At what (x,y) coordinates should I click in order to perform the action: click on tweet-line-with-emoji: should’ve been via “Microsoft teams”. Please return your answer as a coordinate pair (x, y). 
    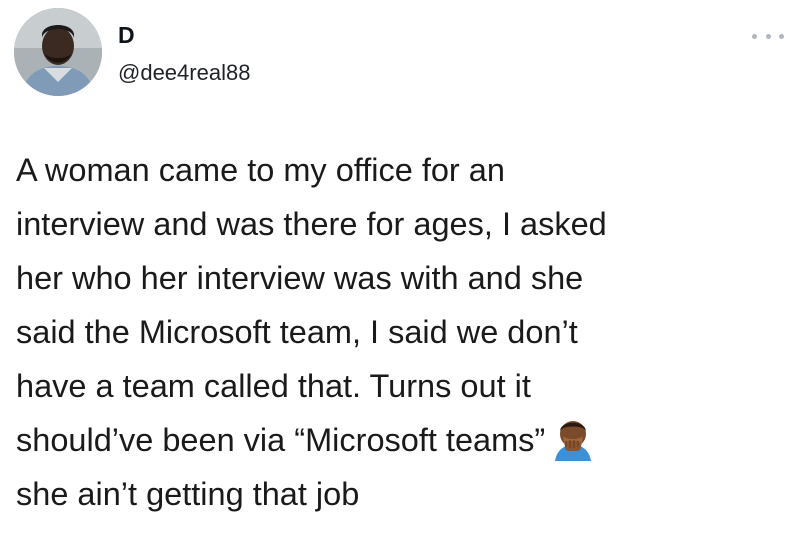
    Looking at the image, I should click on (401, 440).